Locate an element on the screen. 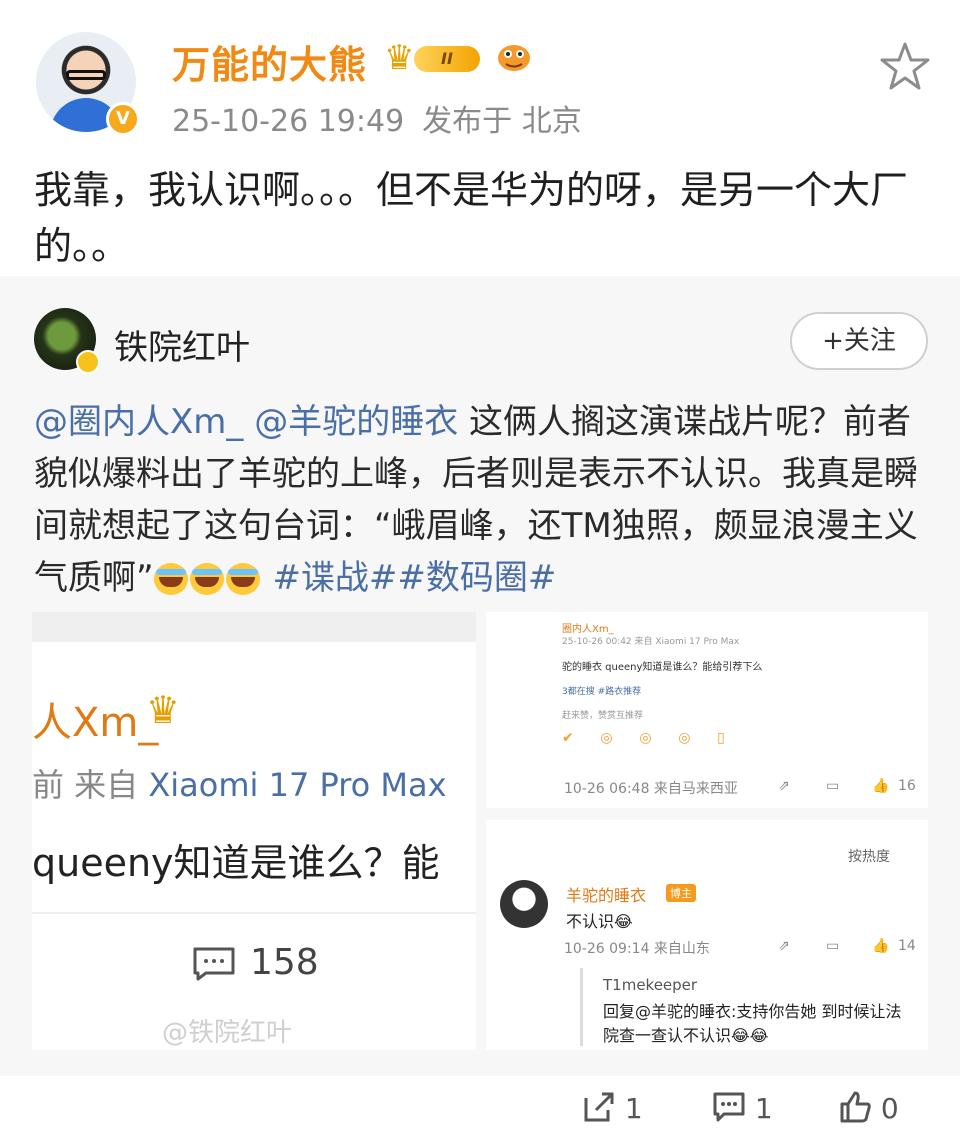 The width and height of the screenshot is (960, 1147). post-header: V 万能的大熊 ♛ II 25-10-26 19:49 发布于 北京 is located at coordinates (480, 75).